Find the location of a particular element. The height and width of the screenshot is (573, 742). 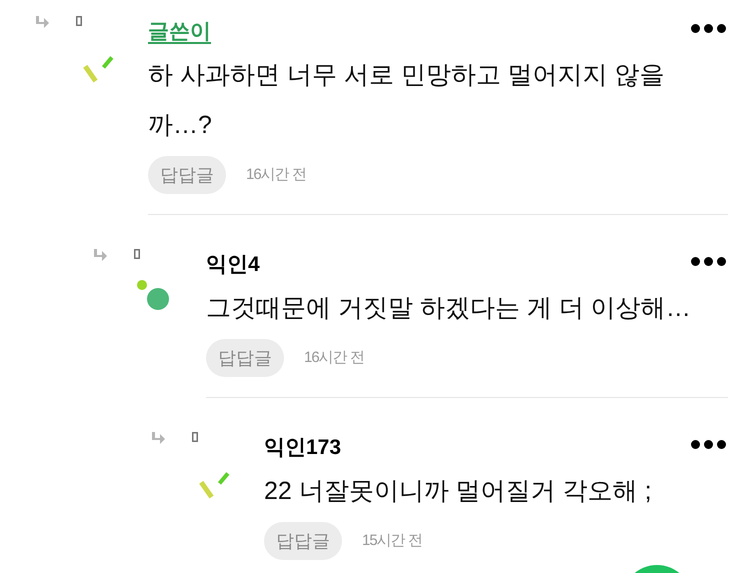

time-label: 15시간 전 is located at coordinates (392, 540).